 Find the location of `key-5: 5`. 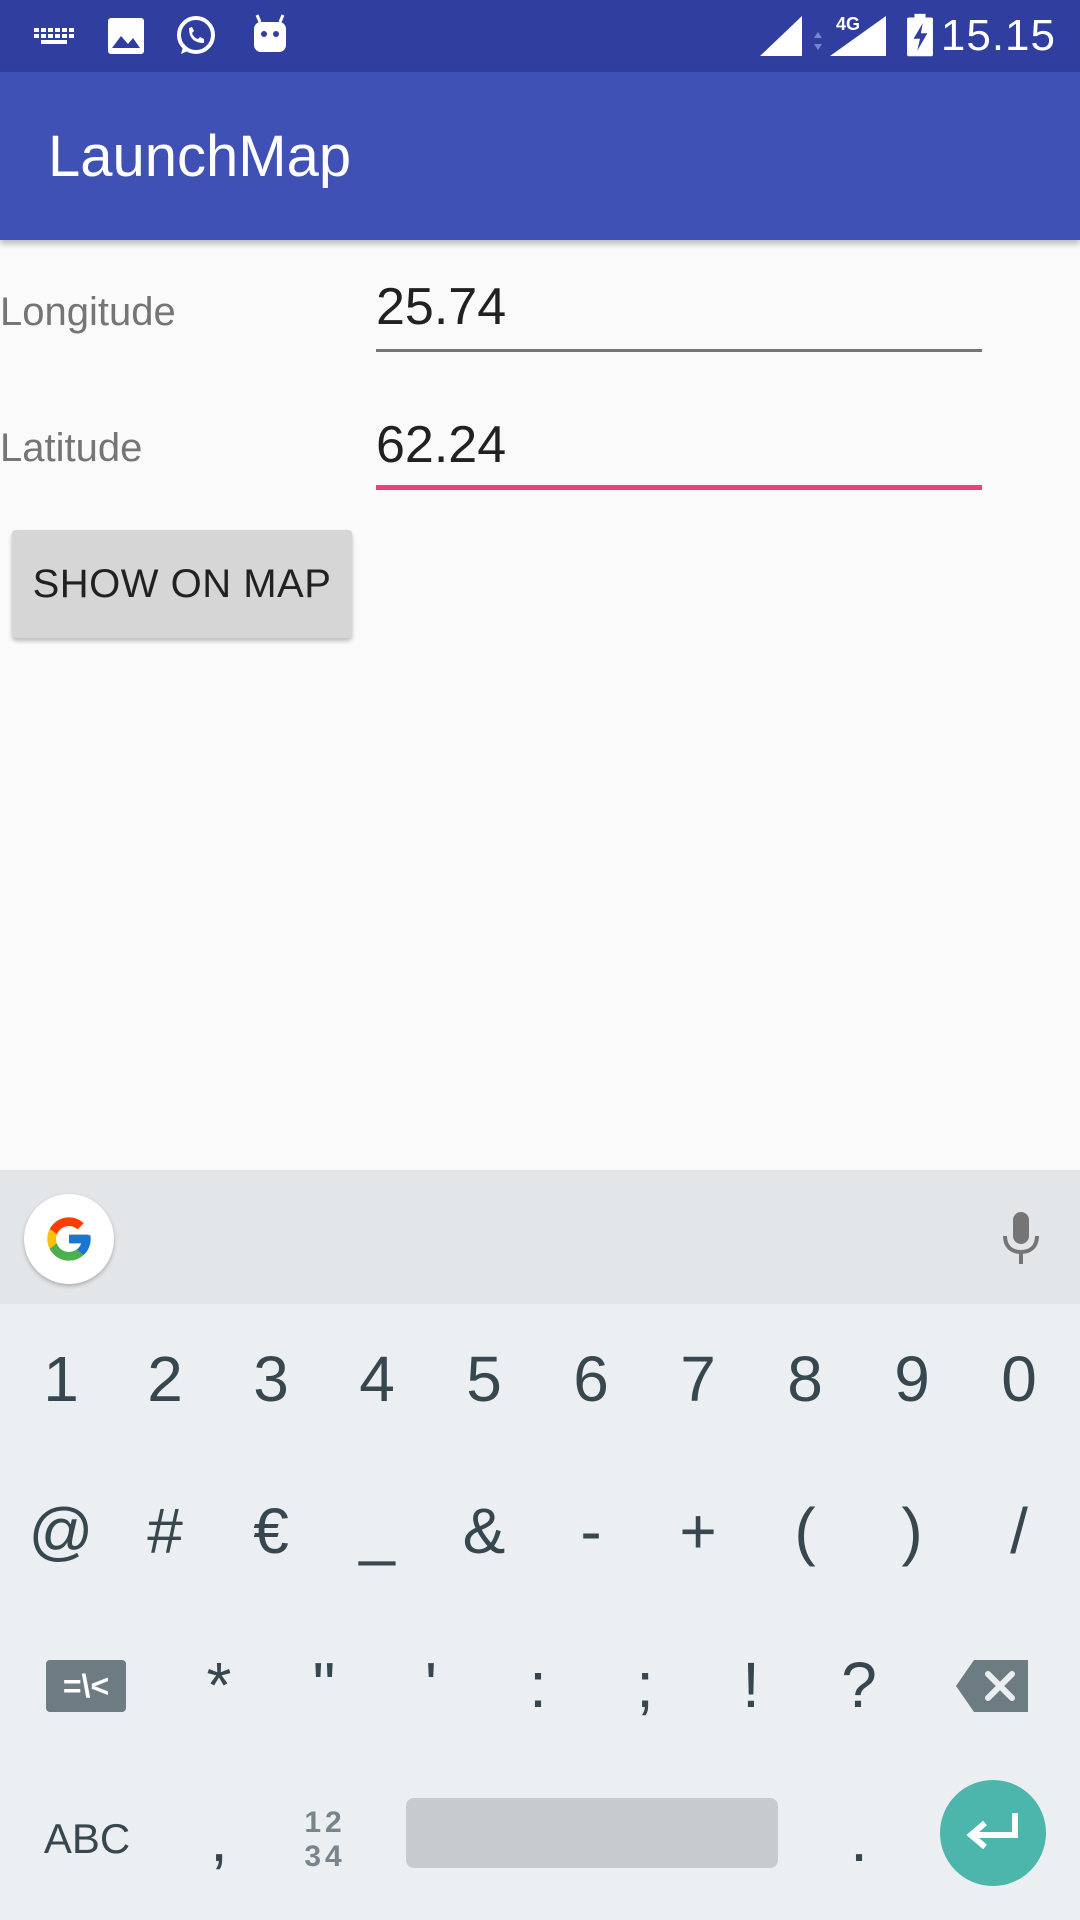

key-5: 5 is located at coordinates (484, 1379).